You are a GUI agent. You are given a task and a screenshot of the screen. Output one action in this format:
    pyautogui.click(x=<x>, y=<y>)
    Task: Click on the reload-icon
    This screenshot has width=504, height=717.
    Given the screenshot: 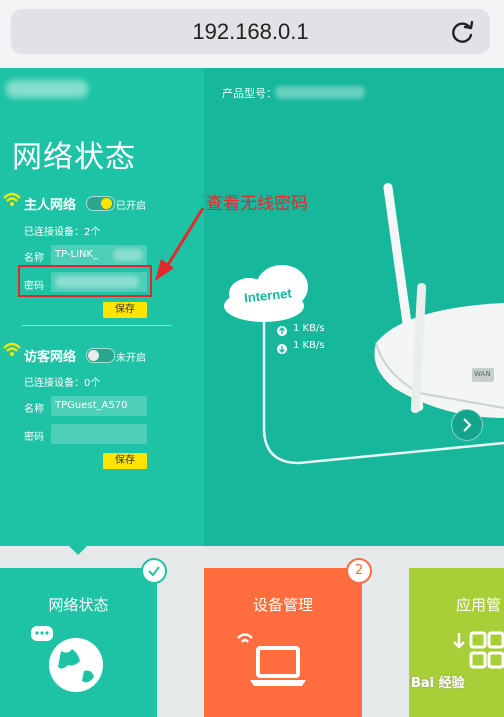 What is the action you would take?
    pyautogui.click(x=463, y=32)
    